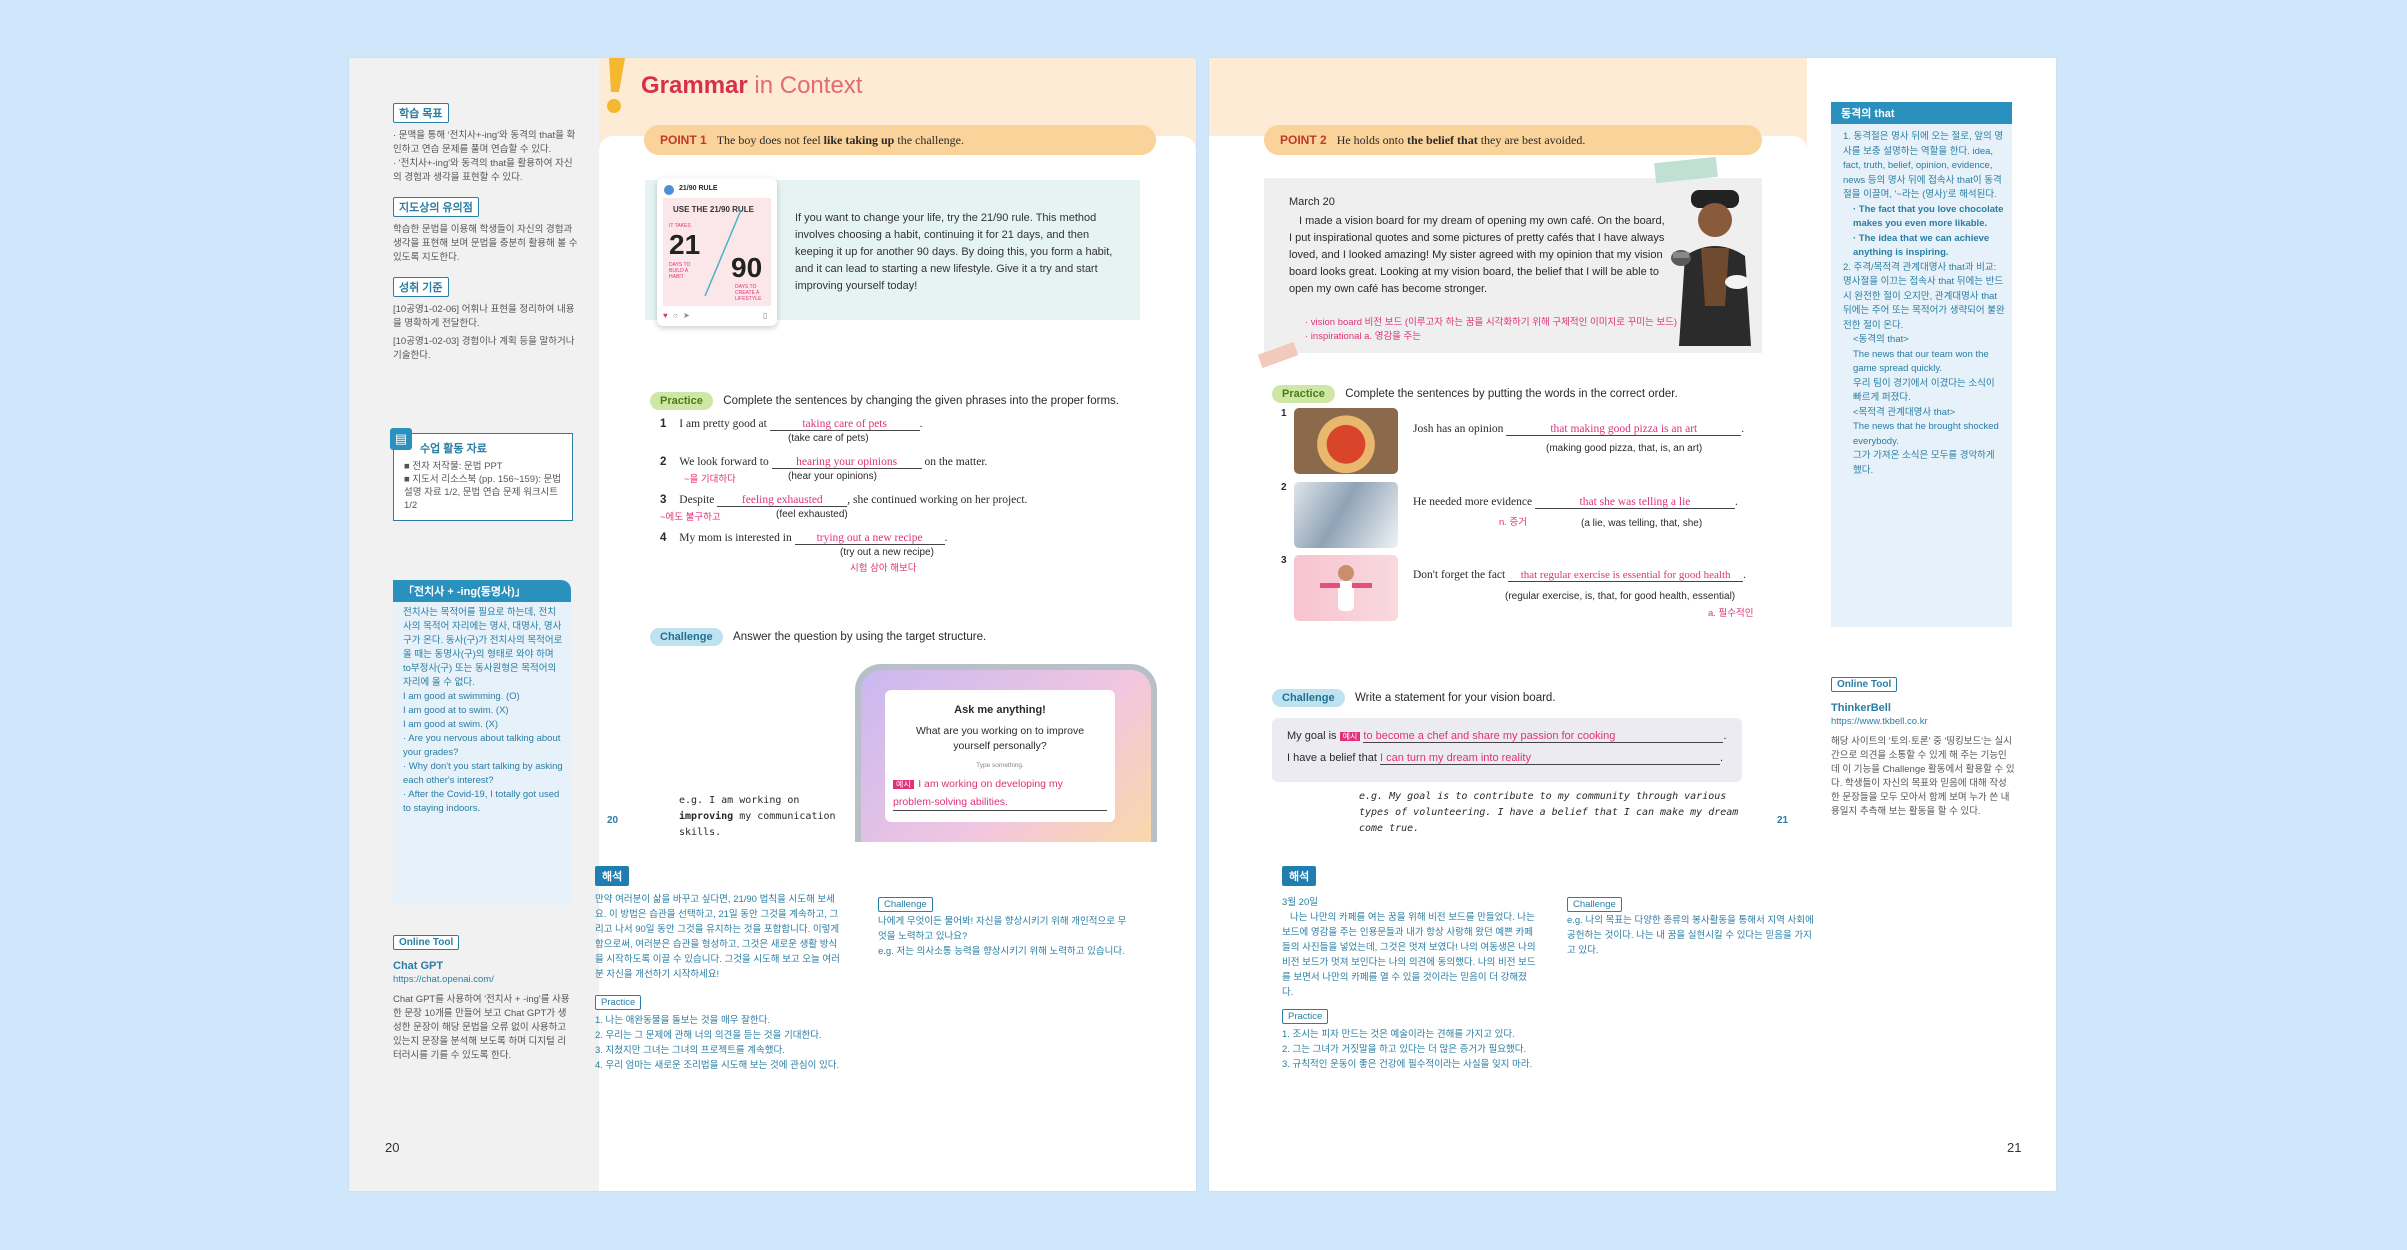 The image size is (2407, 1250). I want to click on item-after: on the matter., so click(956, 462).